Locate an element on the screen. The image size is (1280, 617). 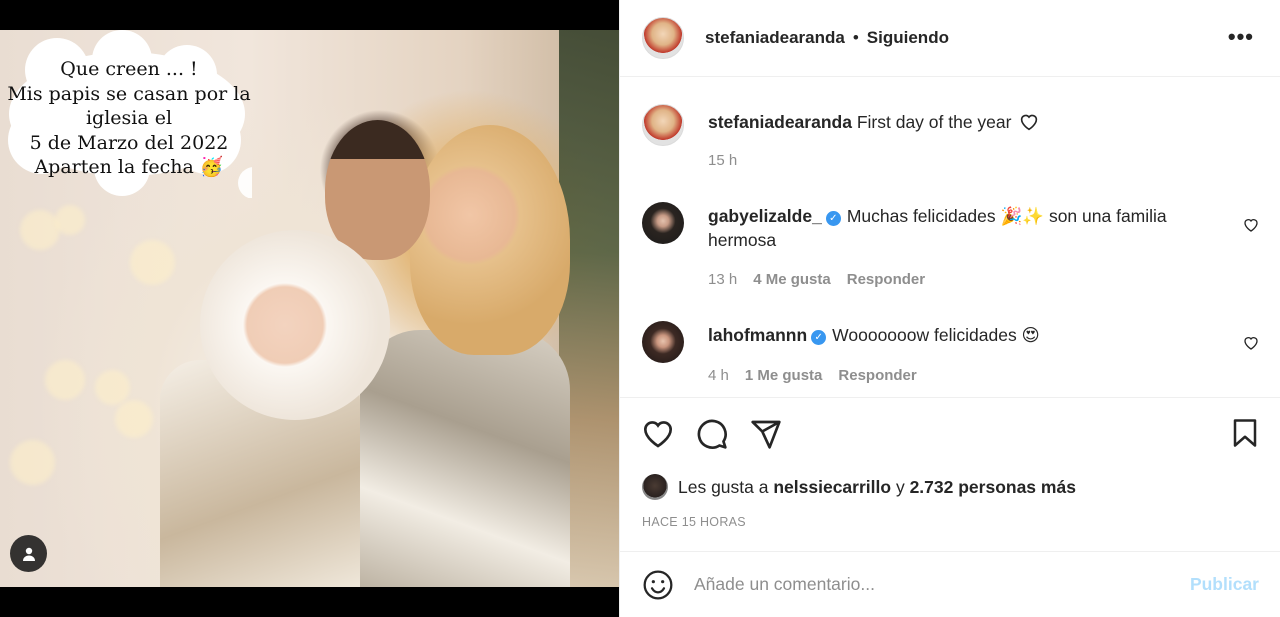
caption-meta: 15 h is located at coordinates (722, 160).